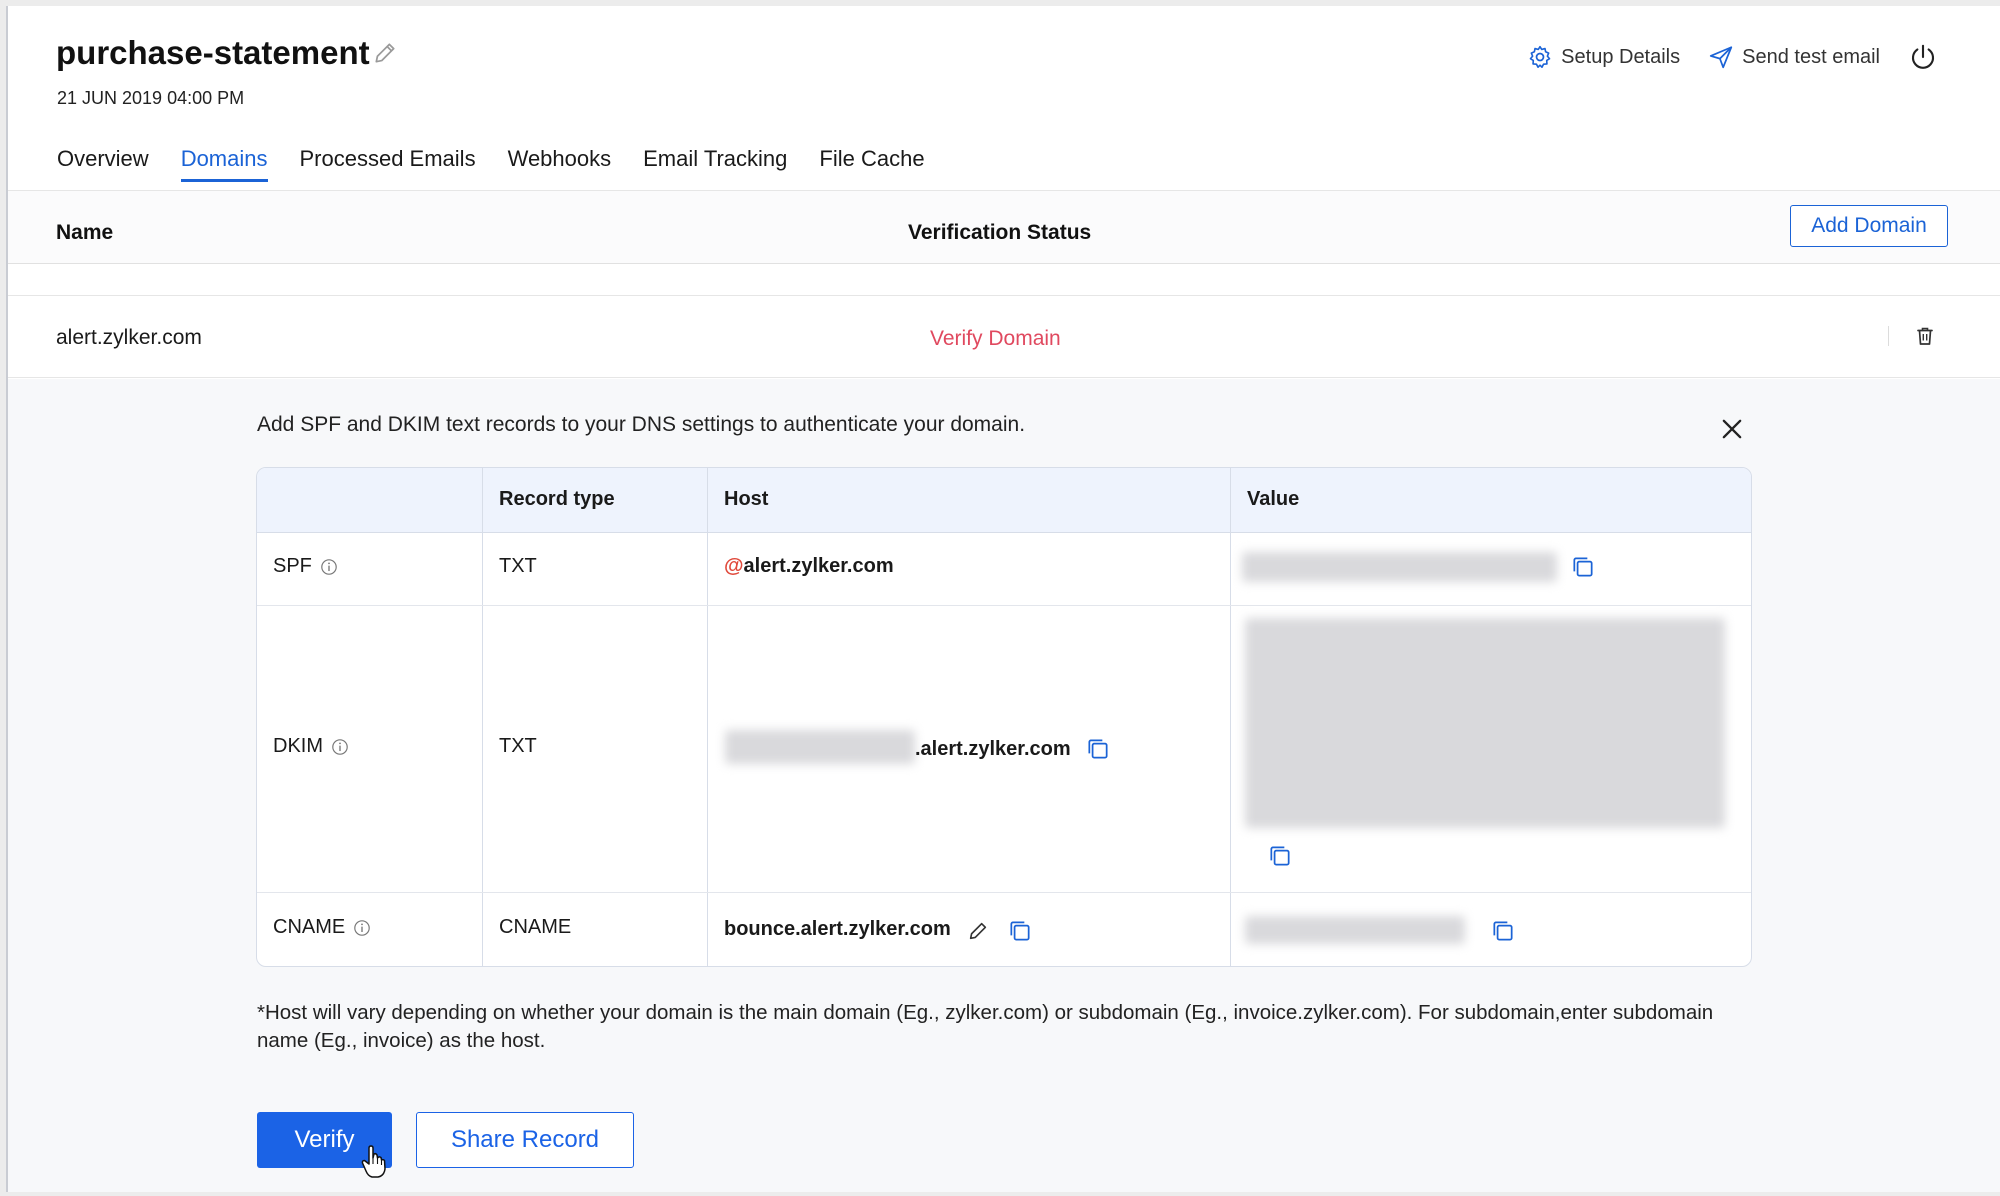 This screenshot has width=2000, height=1196. I want to click on page-title: purchase-statement, so click(213, 52).